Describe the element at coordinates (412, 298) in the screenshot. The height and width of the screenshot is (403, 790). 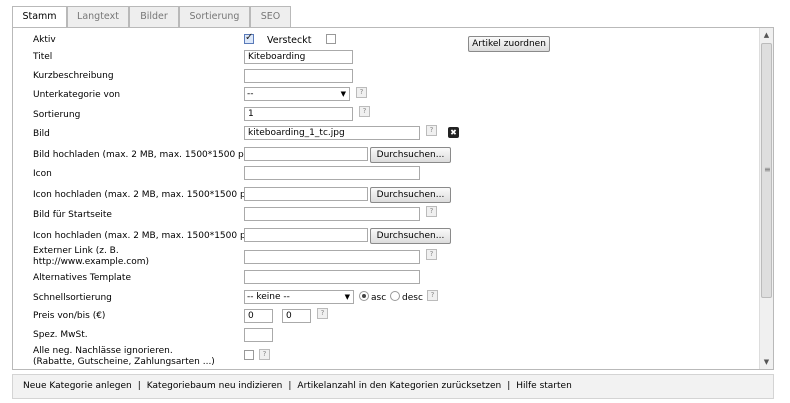
I see `sort-desc-label: desc` at that location.